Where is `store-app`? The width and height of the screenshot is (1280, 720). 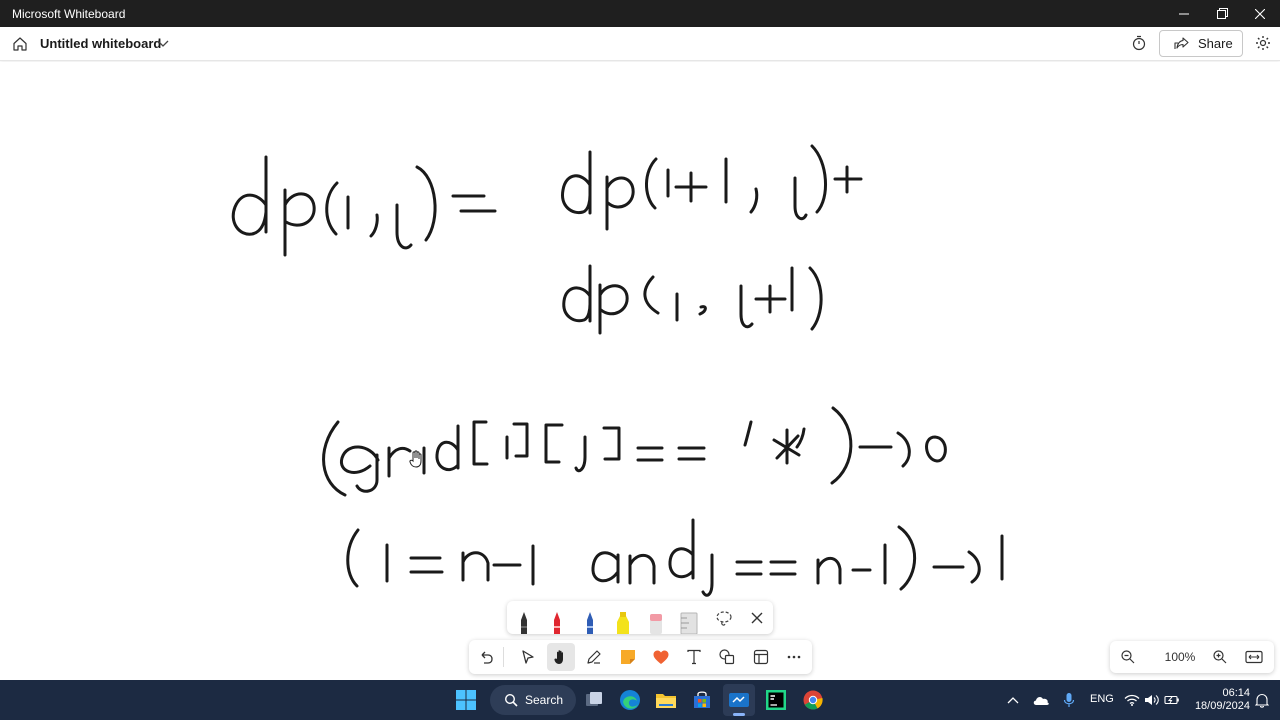 store-app is located at coordinates (702, 700).